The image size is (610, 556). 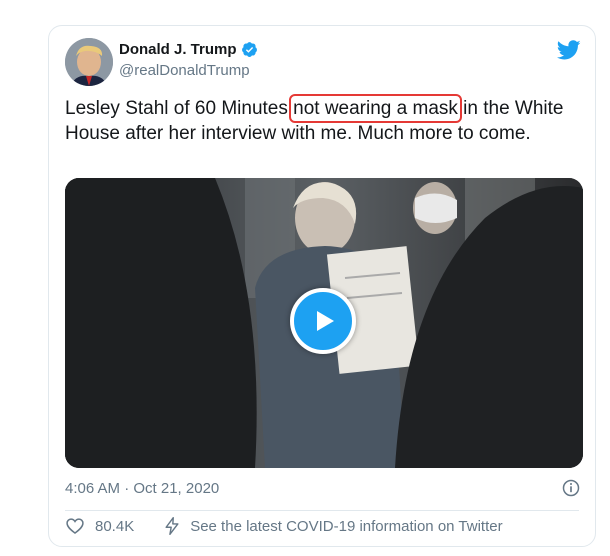 What do you see at coordinates (114, 526) in the screenshot?
I see `like-count: 80.4K` at bounding box center [114, 526].